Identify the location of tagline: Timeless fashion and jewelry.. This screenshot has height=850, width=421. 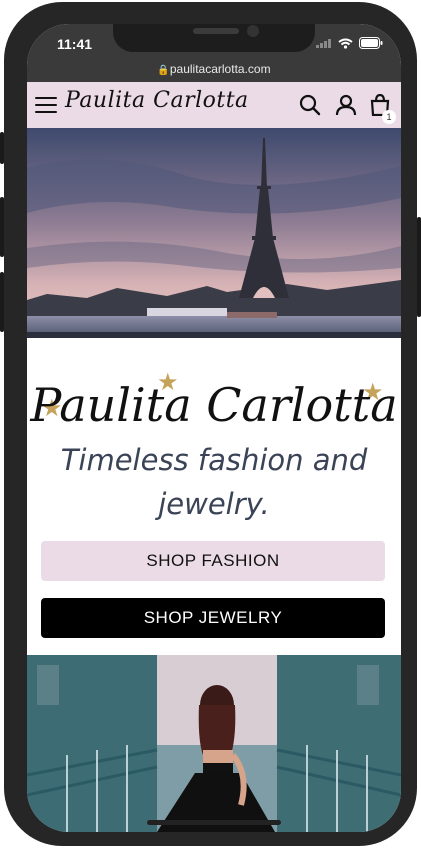
(214, 482).